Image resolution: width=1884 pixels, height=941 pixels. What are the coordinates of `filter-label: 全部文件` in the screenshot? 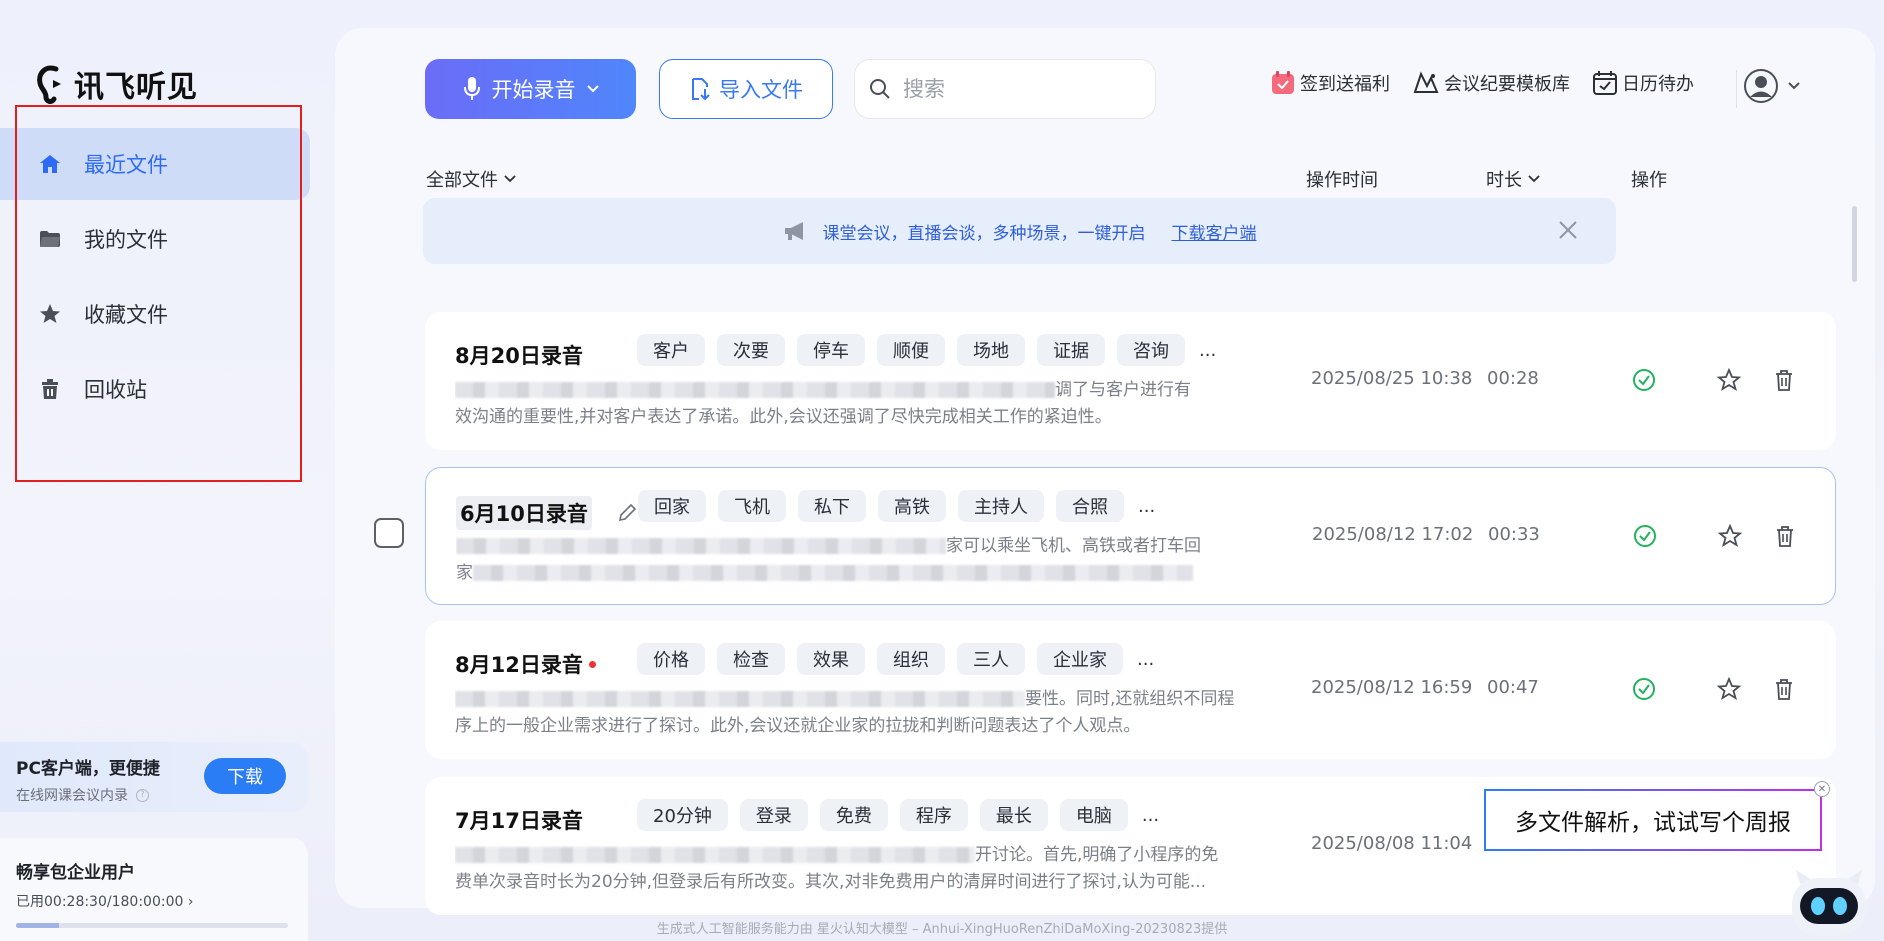 It's located at (462, 180).